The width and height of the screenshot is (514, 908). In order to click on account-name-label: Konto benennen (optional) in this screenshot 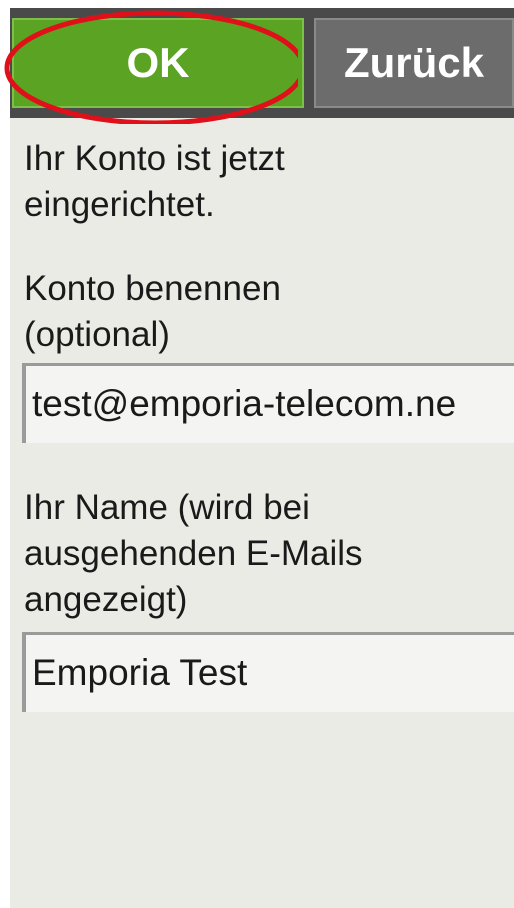, I will do `click(152, 311)`.